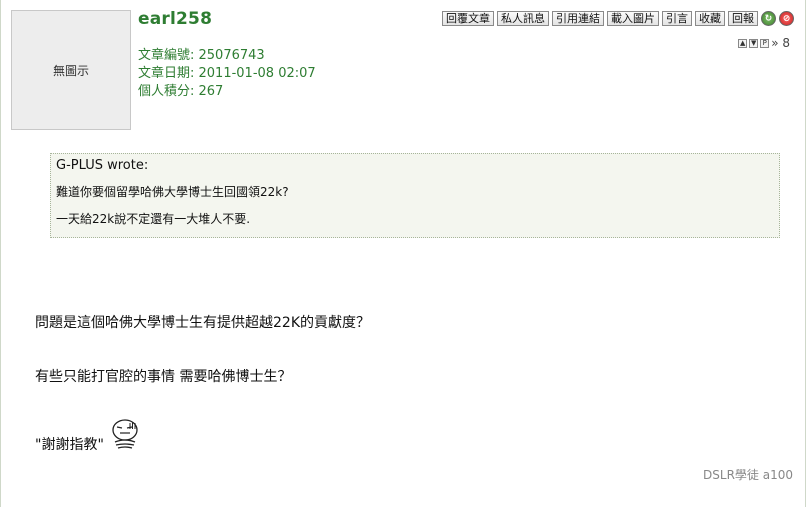 The image size is (806, 507). Describe the element at coordinates (786, 18) in the screenshot. I see `block-icon: ⊘` at that location.